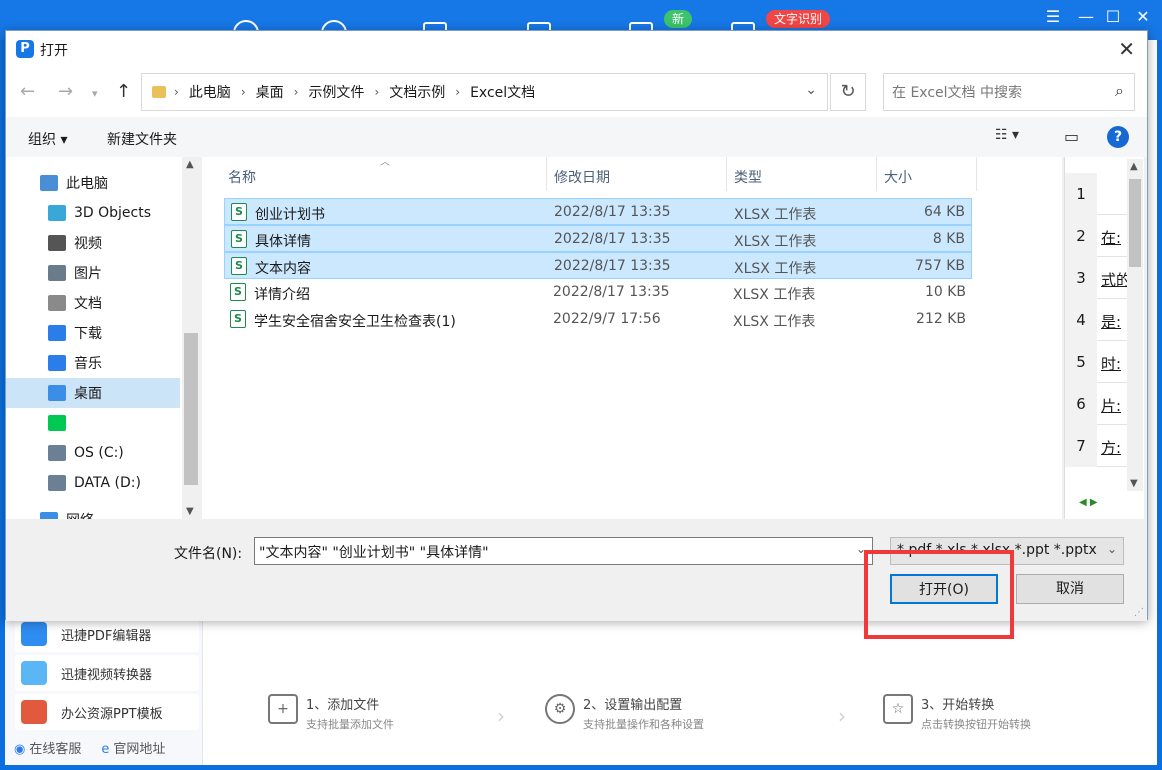 This screenshot has width=1162, height=770. I want to click on nav-scroll-thumb, so click(191, 409).